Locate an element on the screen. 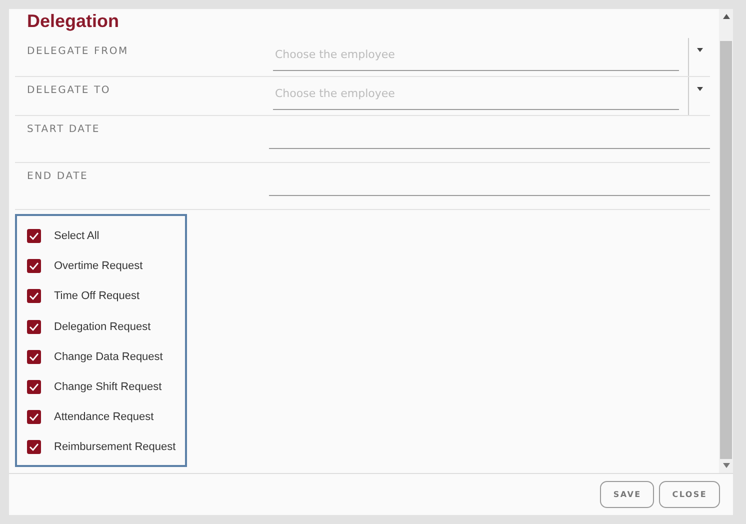 This screenshot has height=524, width=746. field-label: DELEGATE TO is located at coordinates (69, 91).